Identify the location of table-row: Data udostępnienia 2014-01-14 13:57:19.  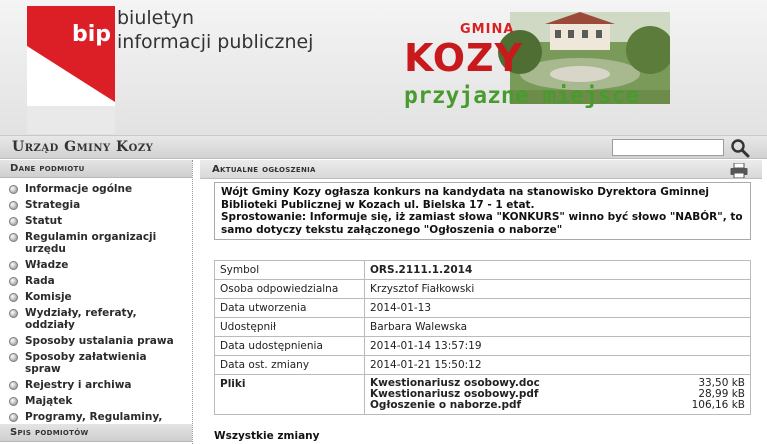
(482, 346).